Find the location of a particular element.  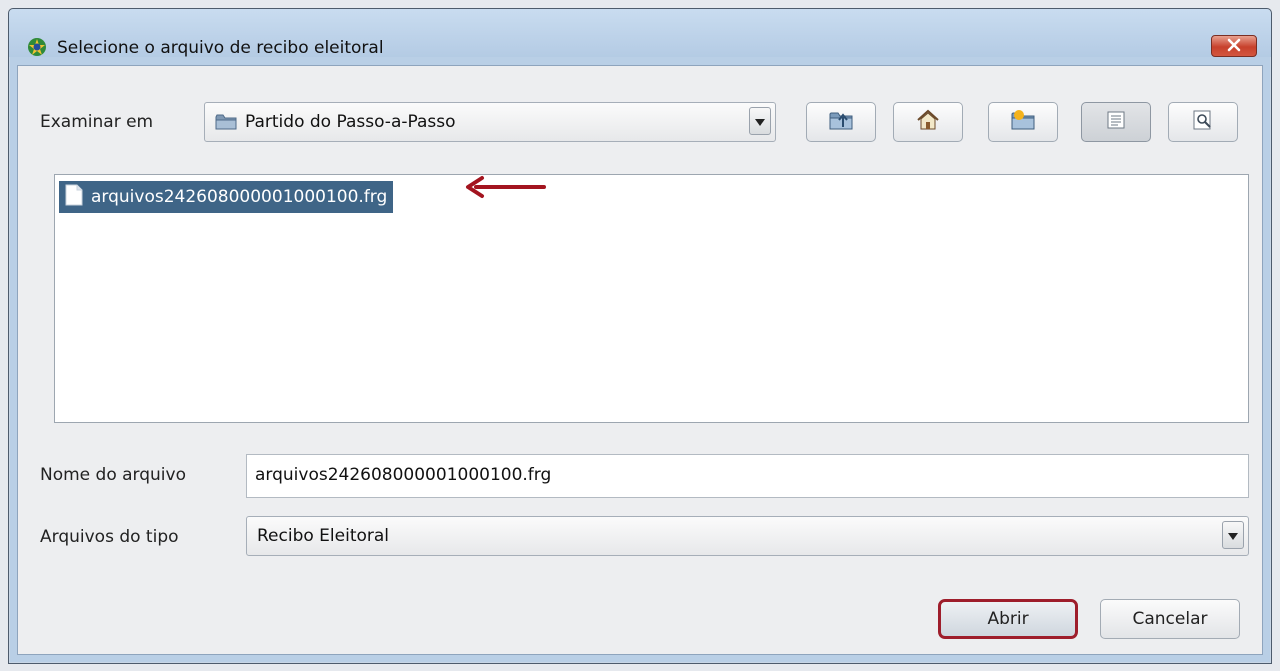

cancel-button: Cancelar is located at coordinates (1170, 619).